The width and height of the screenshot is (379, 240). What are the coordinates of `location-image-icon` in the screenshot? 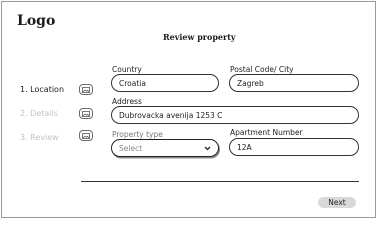 It's located at (86, 89).